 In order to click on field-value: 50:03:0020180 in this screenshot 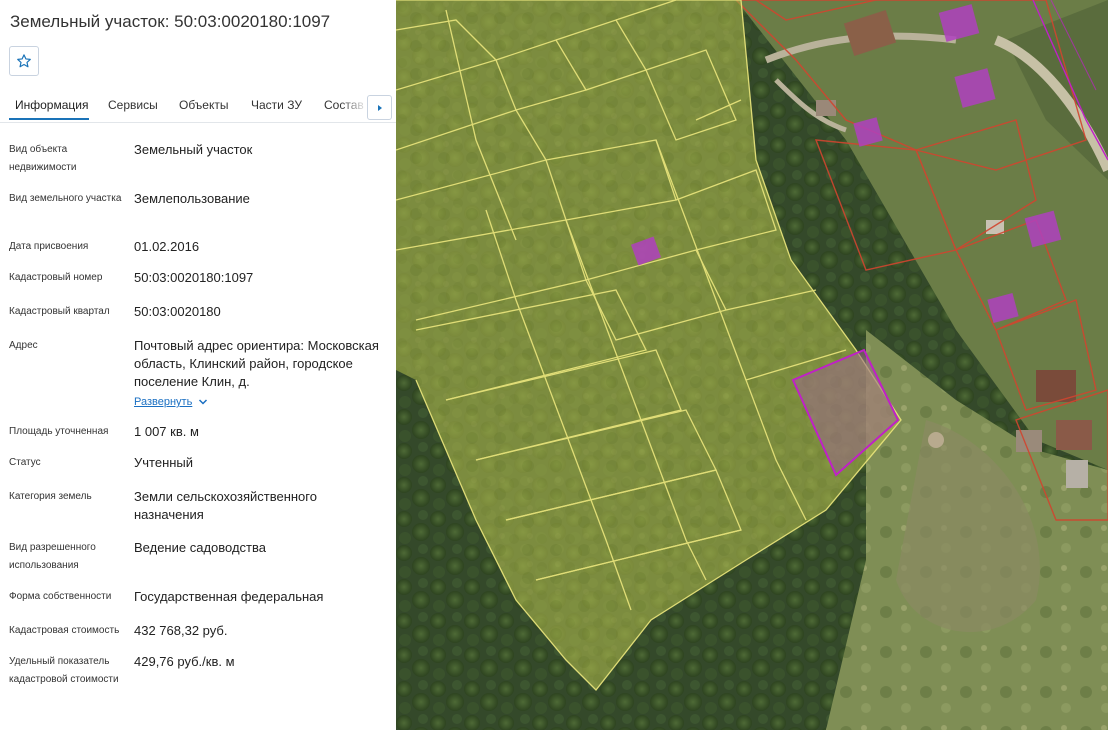, I will do `click(177, 311)`.